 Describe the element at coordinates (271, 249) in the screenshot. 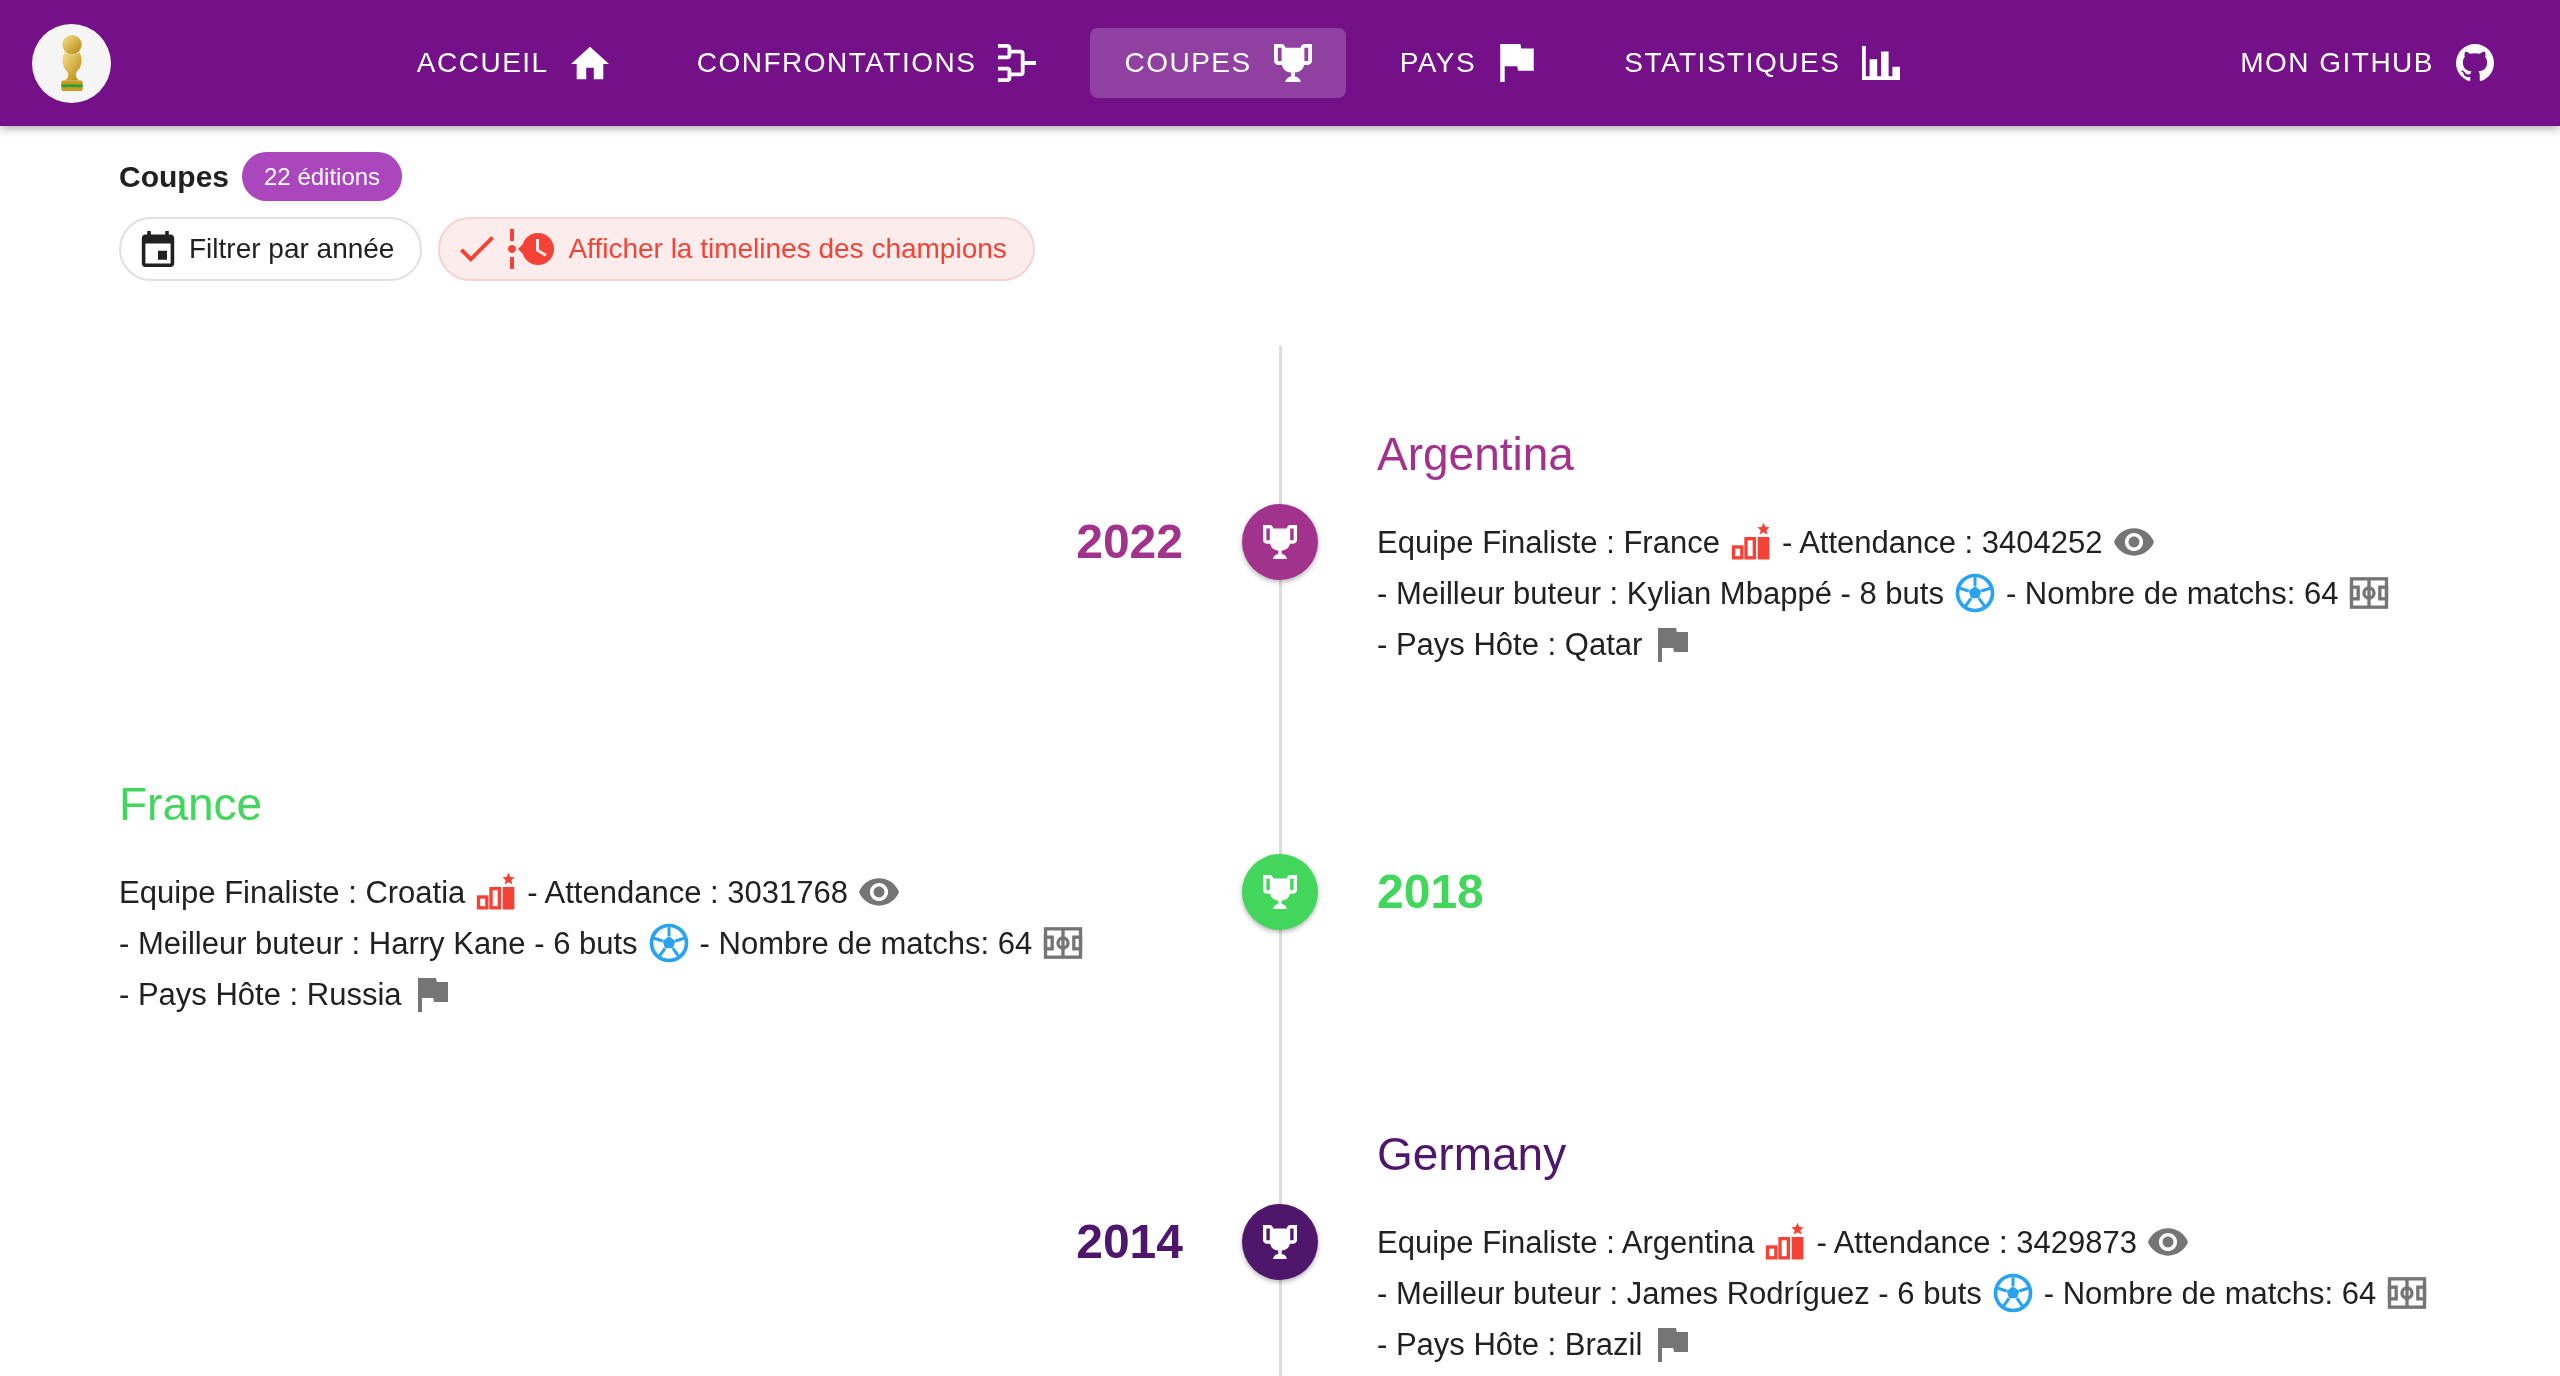

I see `filter-chip: Filtrer par année` at that location.